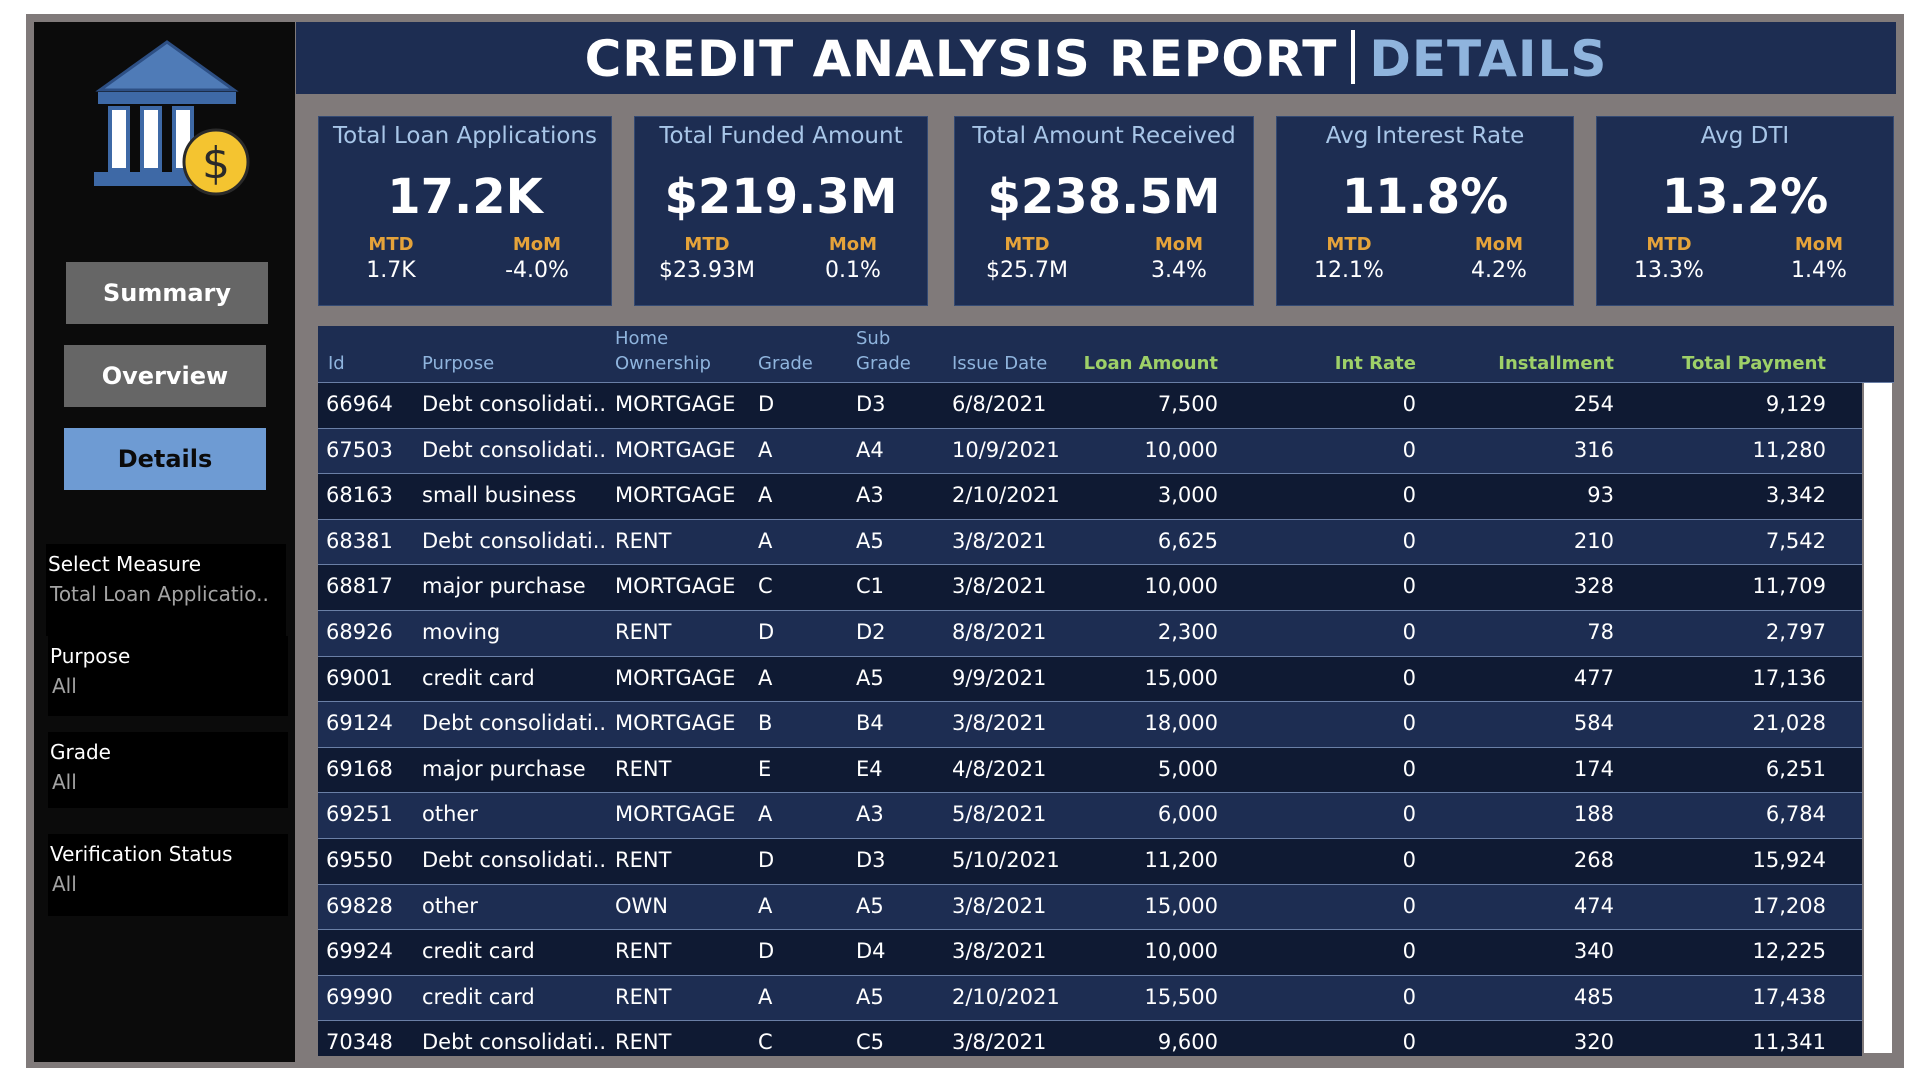  What do you see at coordinates (1179, 258) in the screenshot?
I see `kpi-mom: MoM 3.4%` at bounding box center [1179, 258].